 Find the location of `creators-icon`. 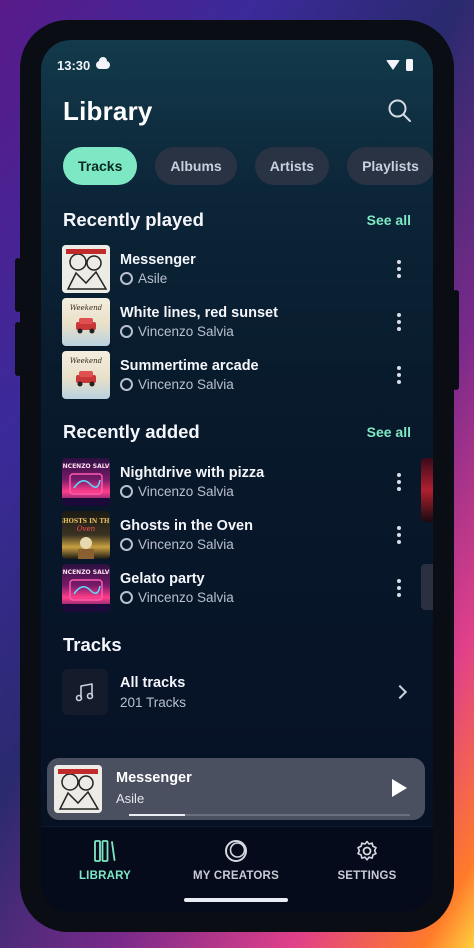

creators-icon is located at coordinates (236, 851).